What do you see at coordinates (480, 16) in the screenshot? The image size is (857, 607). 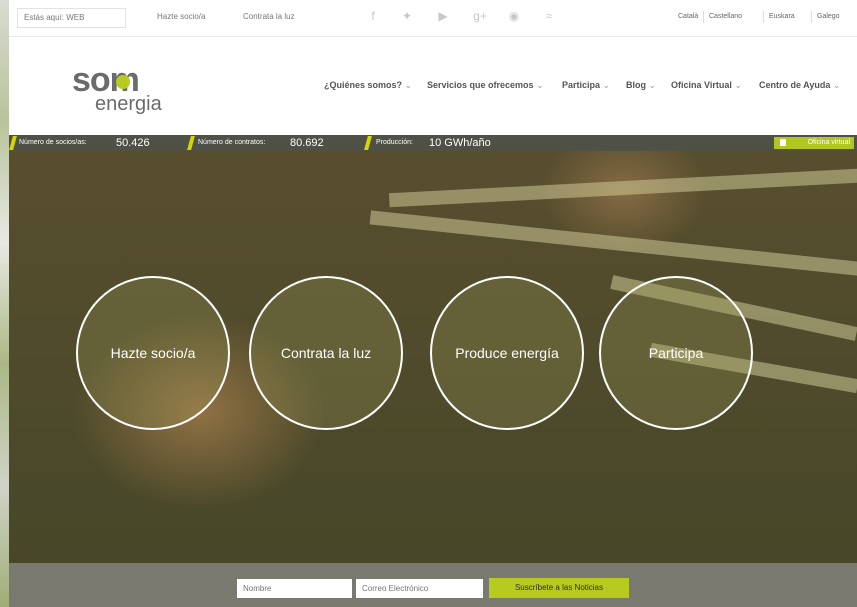 I see `google-plus-icon: g+` at bounding box center [480, 16].